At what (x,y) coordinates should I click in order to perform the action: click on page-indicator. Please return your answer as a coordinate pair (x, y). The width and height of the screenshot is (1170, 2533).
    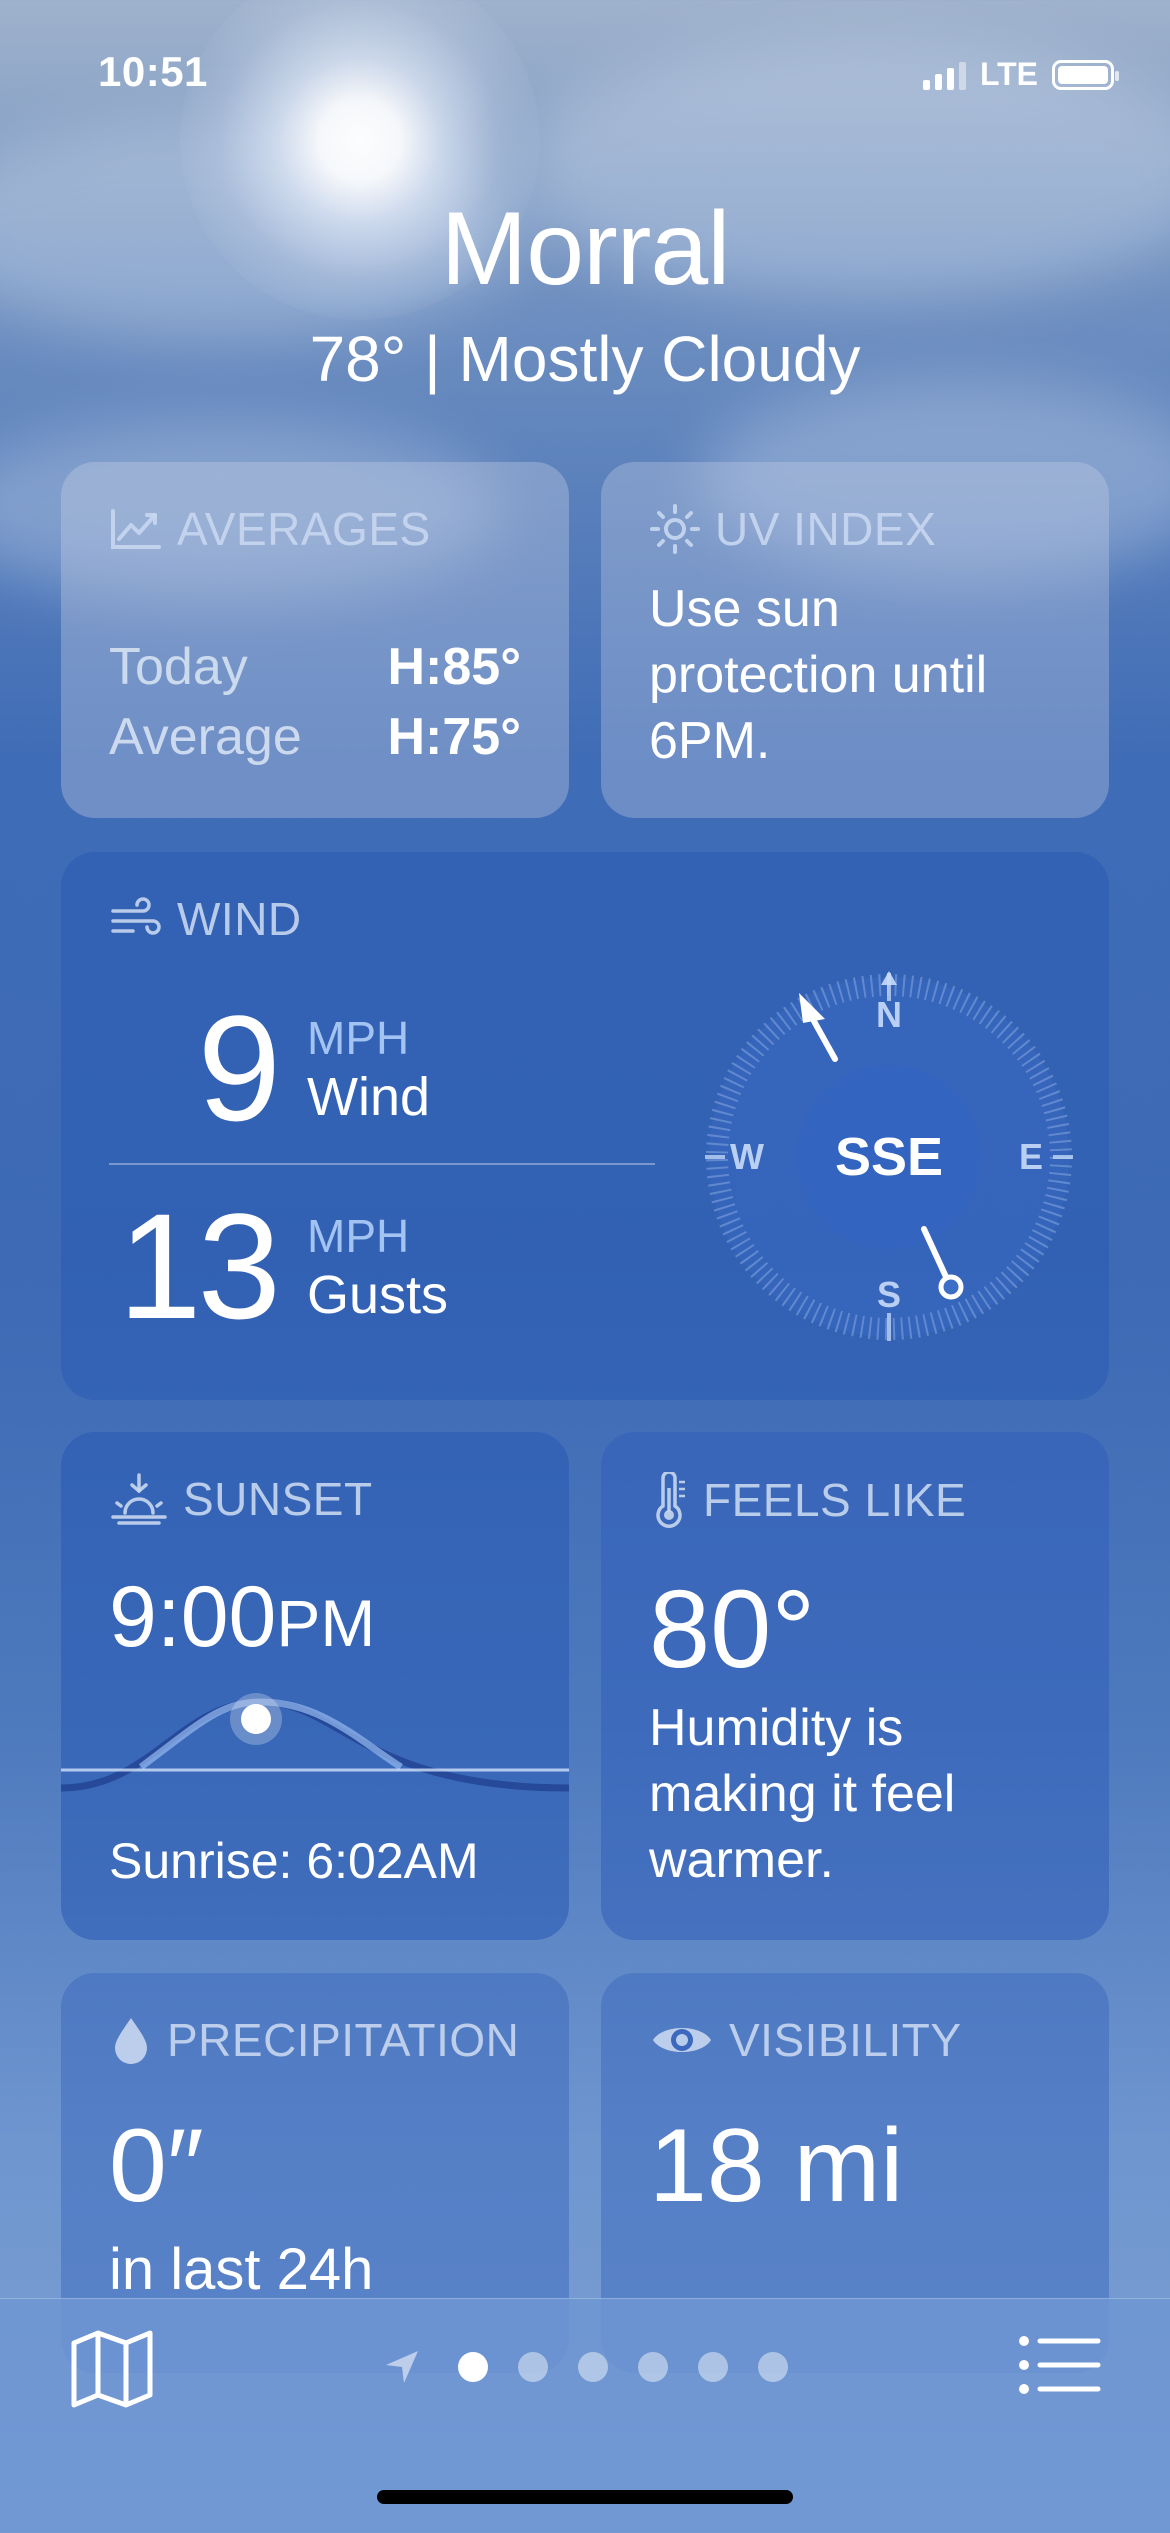
    Looking at the image, I should click on (585, 2367).